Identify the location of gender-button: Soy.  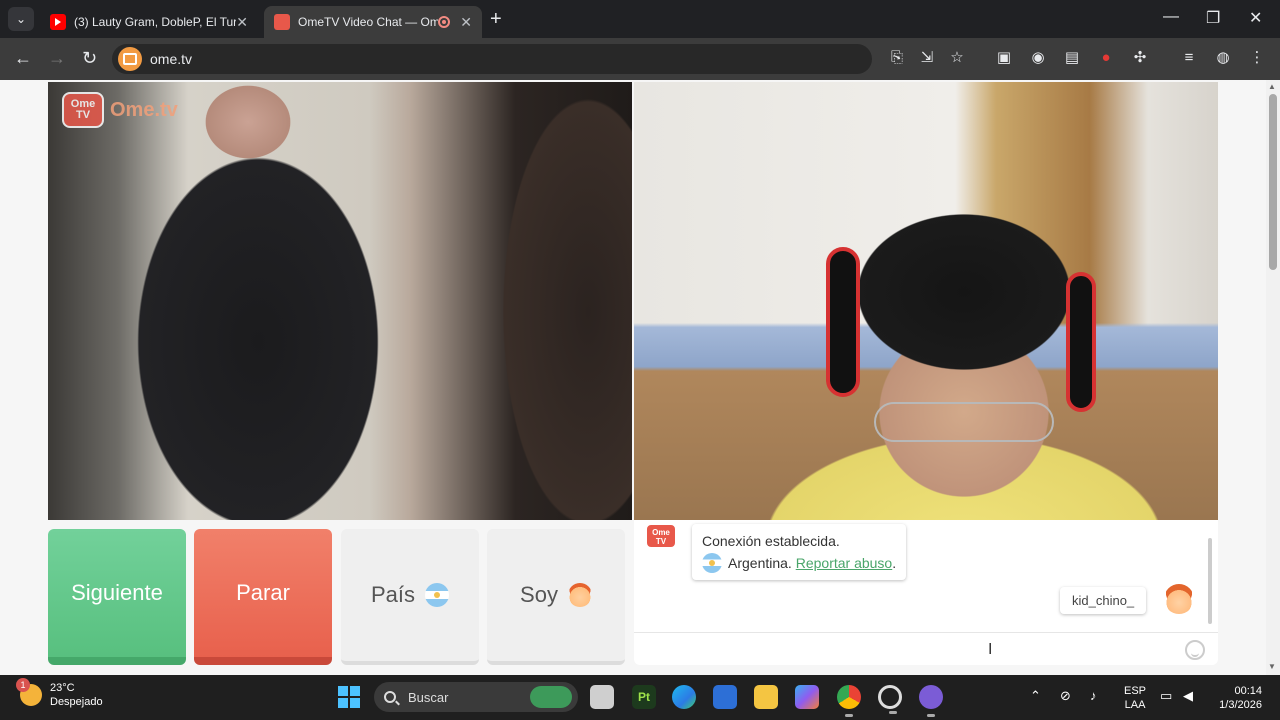
(556, 597).